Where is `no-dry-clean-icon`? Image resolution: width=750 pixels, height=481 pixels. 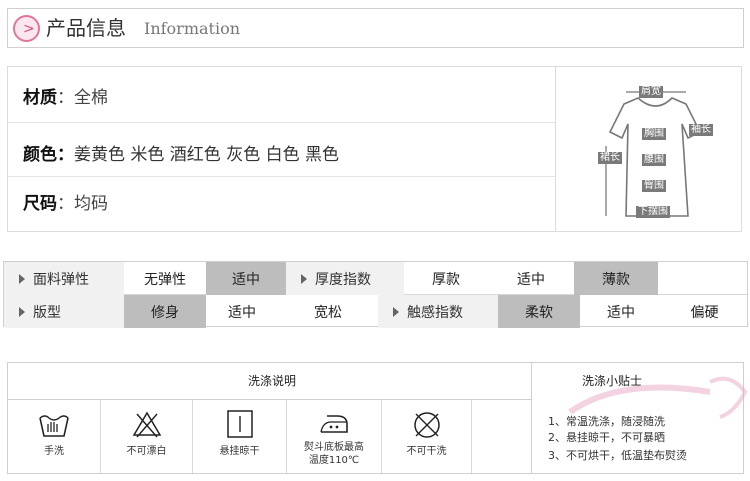
no-dry-clean-icon is located at coordinates (427, 427).